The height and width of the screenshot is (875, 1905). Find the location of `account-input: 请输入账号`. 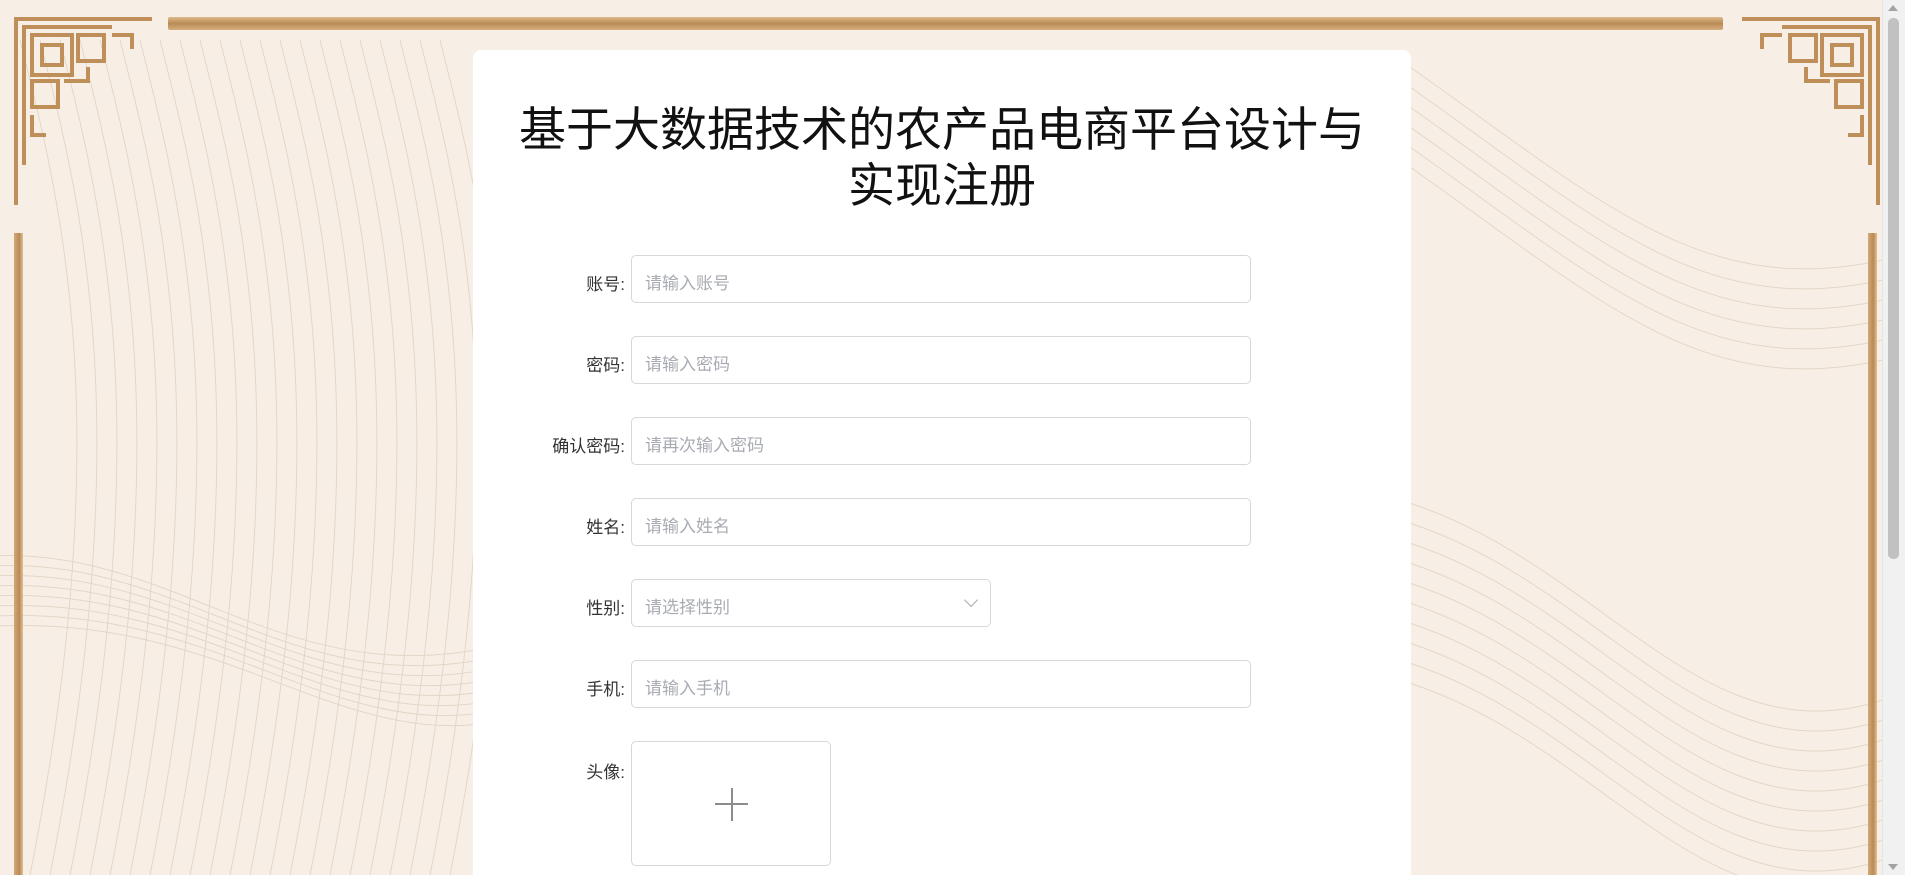

account-input: 请输入账号 is located at coordinates (941, 279).